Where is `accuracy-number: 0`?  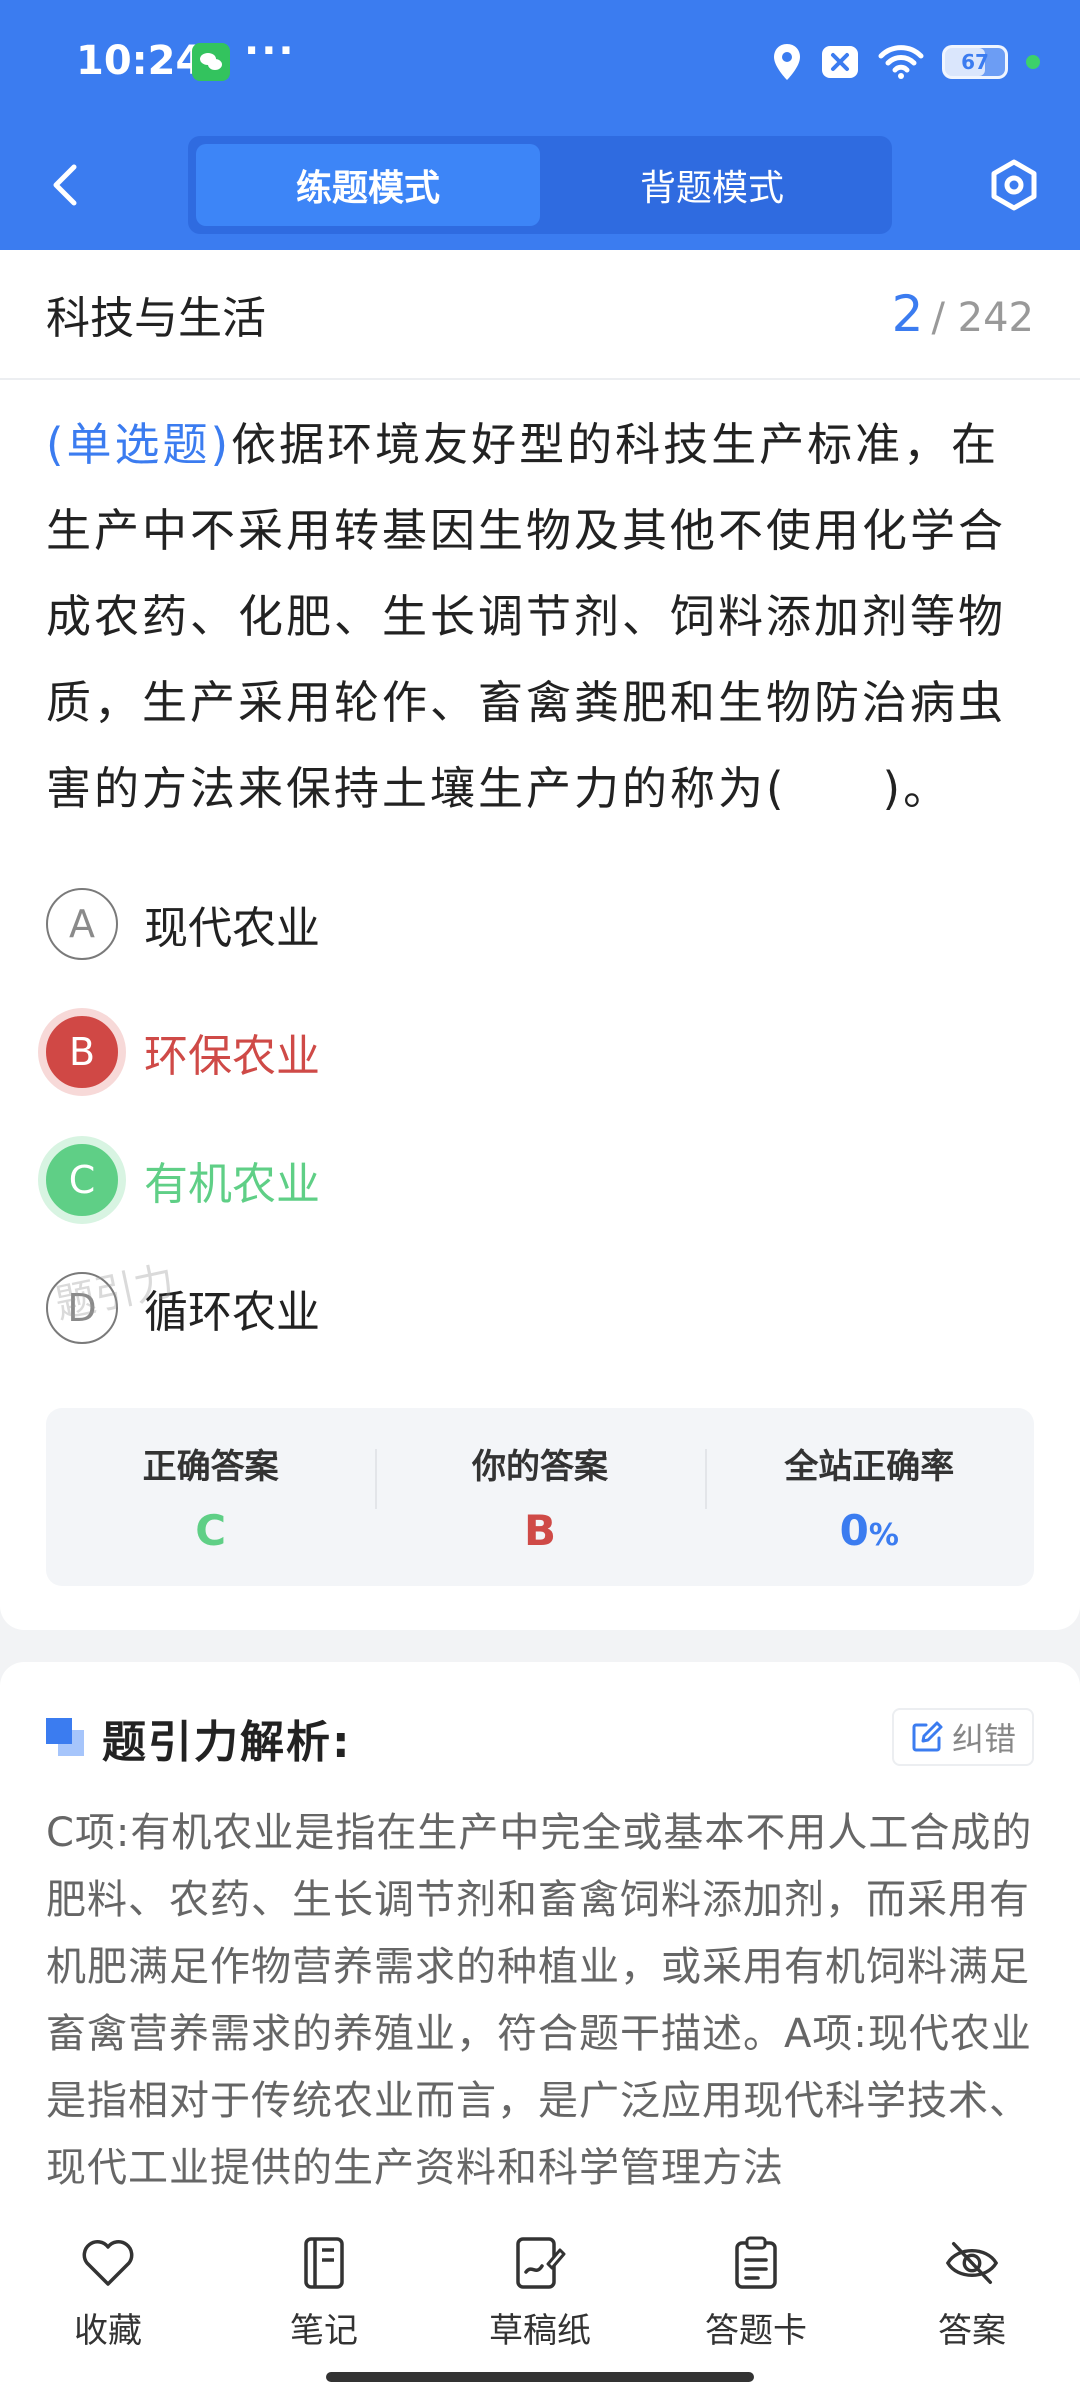 accuracy-number: 0 is located at coordinates (854, 1530).